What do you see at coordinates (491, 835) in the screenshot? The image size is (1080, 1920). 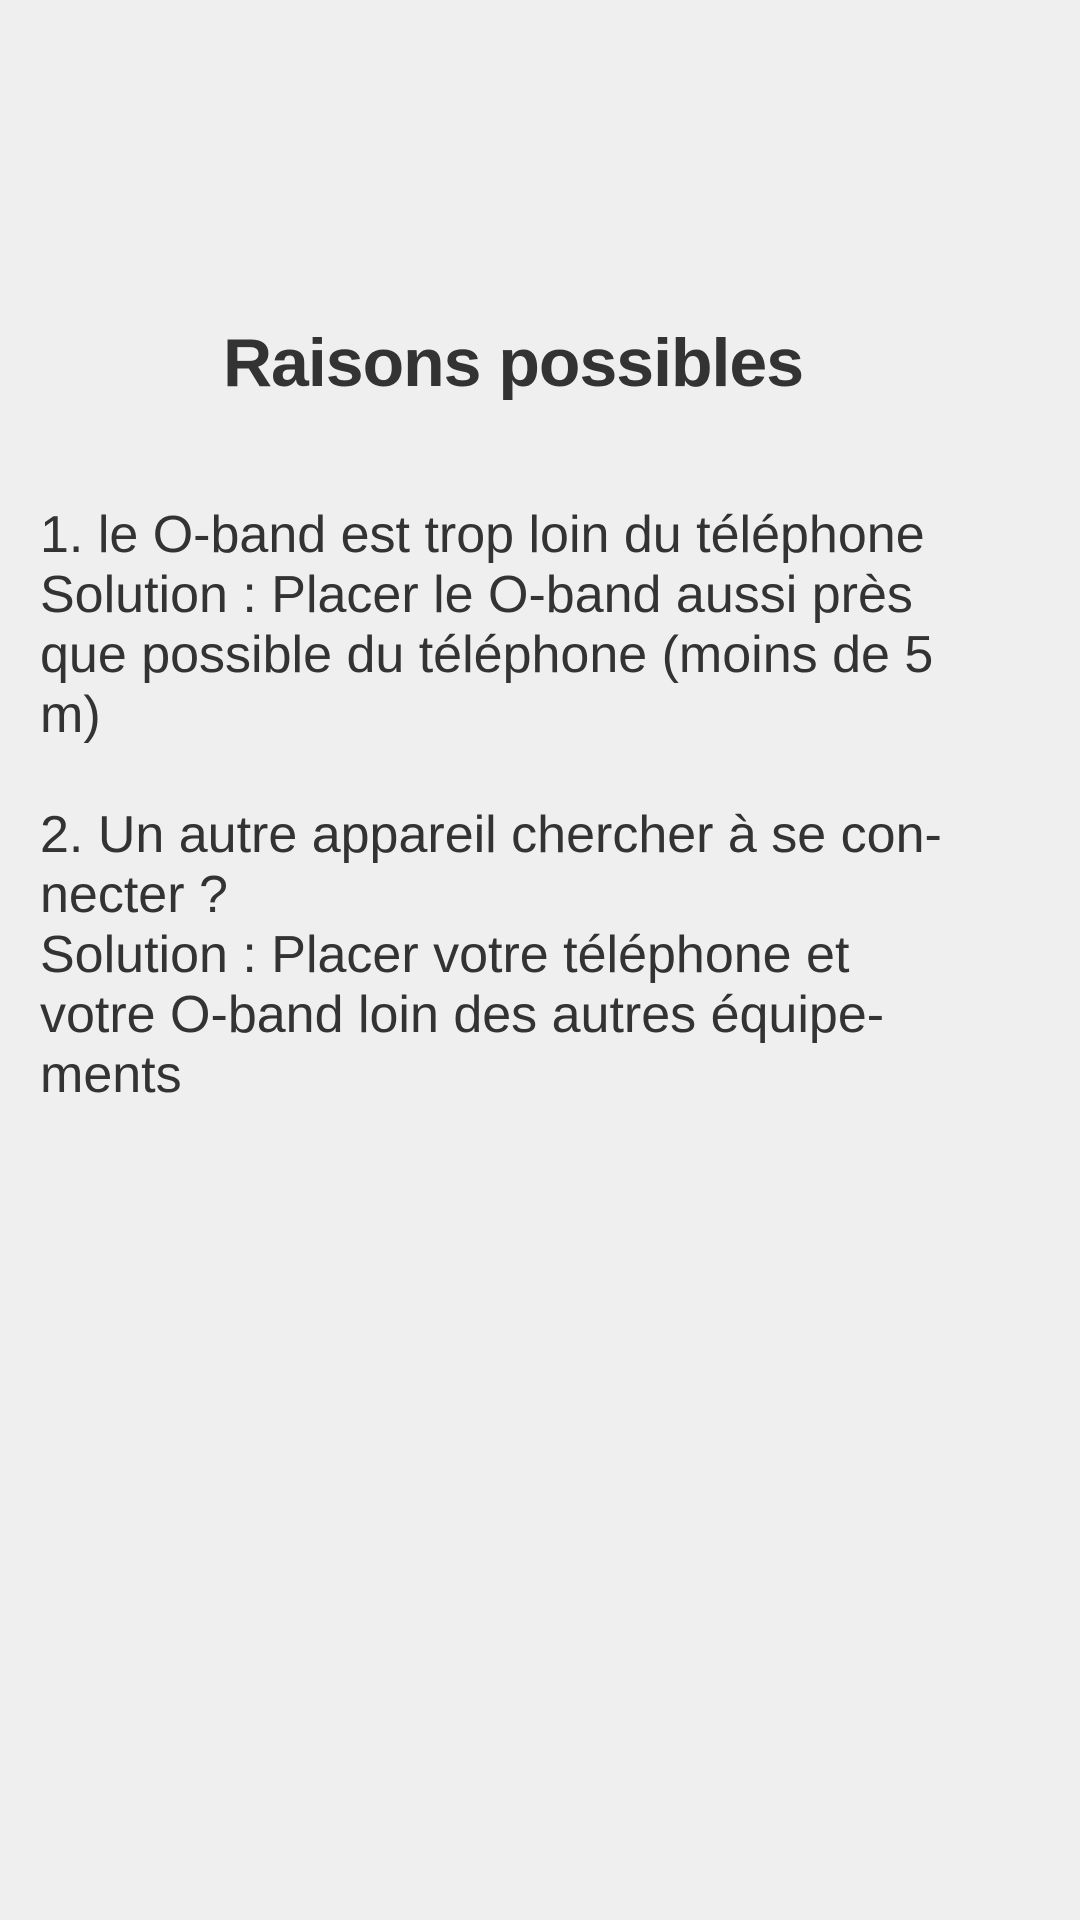 I see `reason-line: 2. Un autre appareil chercher à se con-` at bounding box center [491, 835].